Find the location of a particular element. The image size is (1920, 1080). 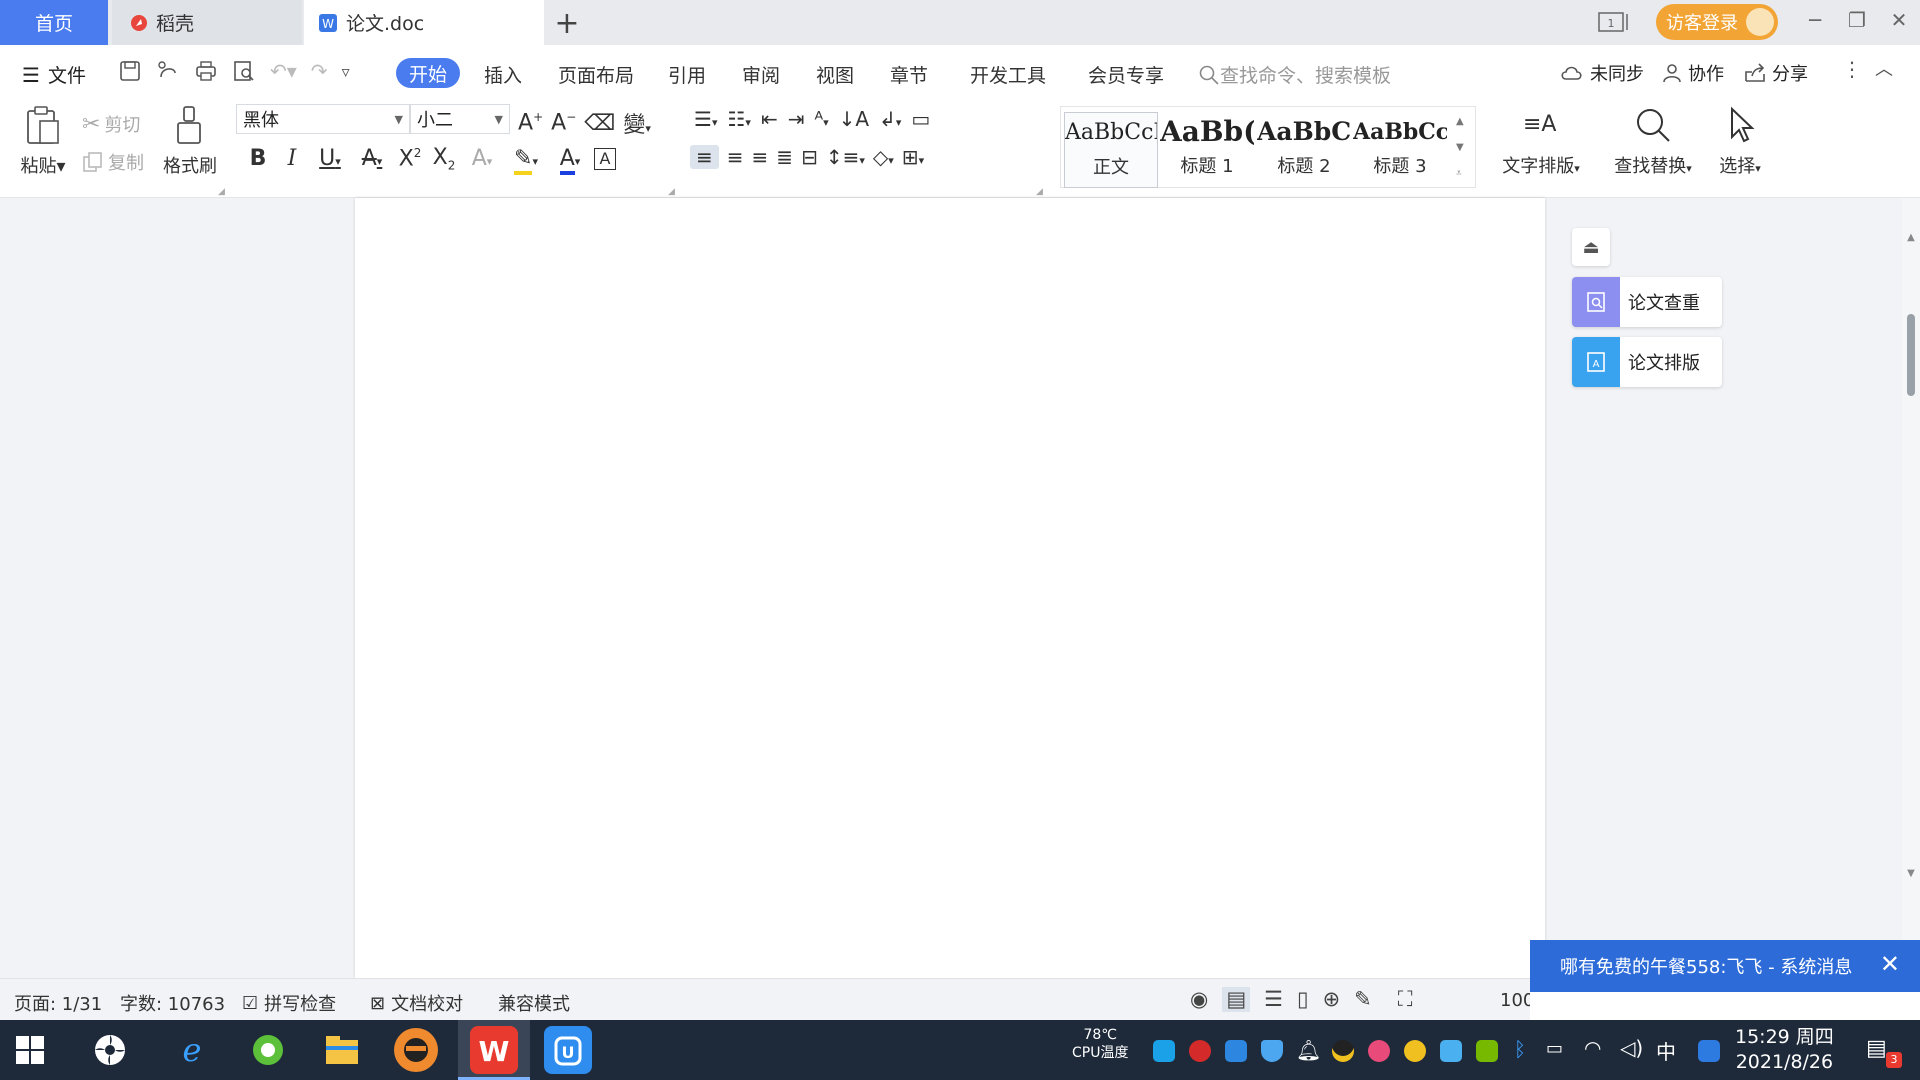

battery-icon: ▭ is located at coordinates (1554, 1048).